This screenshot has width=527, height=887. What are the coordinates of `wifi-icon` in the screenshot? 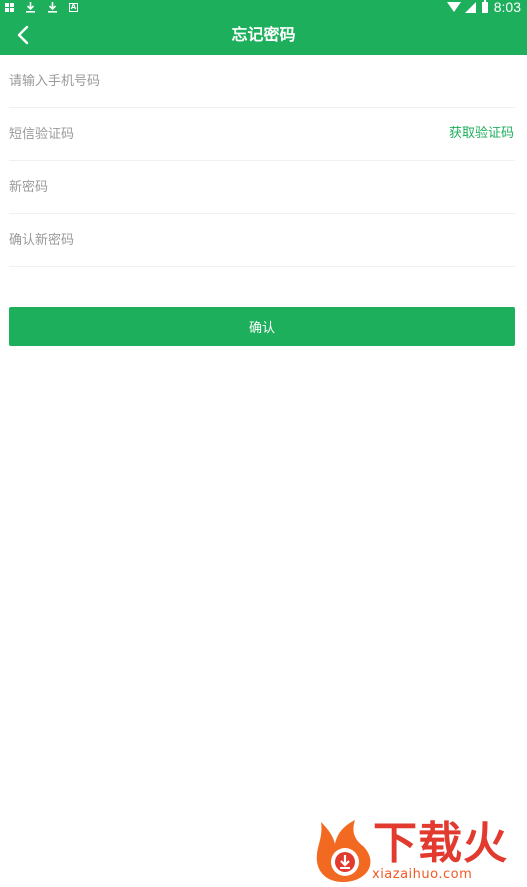 It's located at (453, 7).